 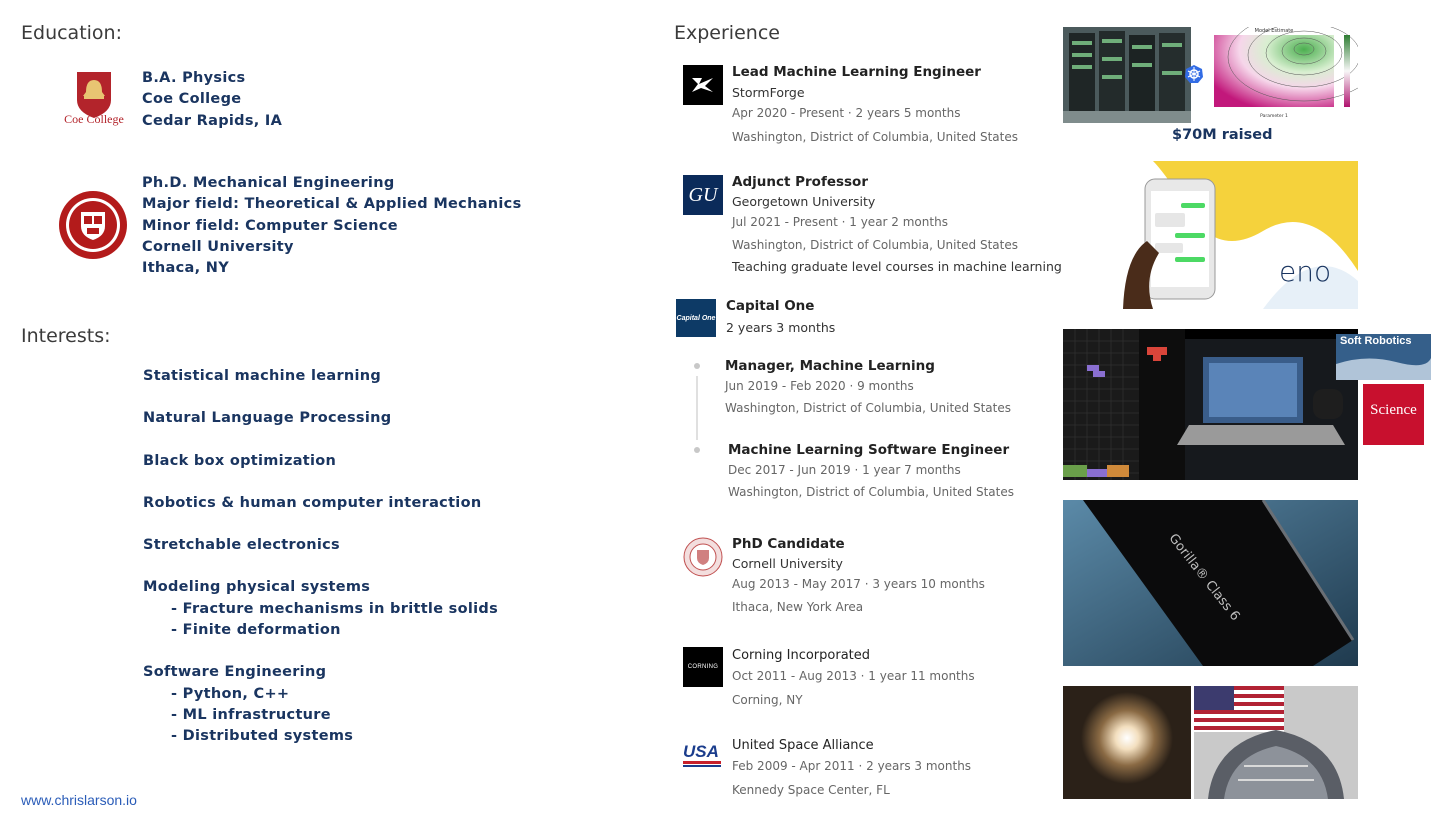 I want to click on eno-phone-photo: eno, so click(x=1210, y=235).